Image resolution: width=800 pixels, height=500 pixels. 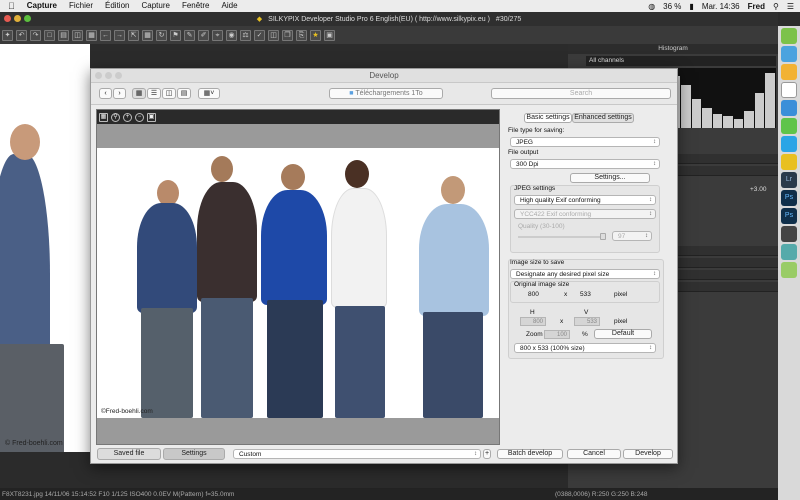 I want to click on check-icon: ✓, so click(x=259, y=35).